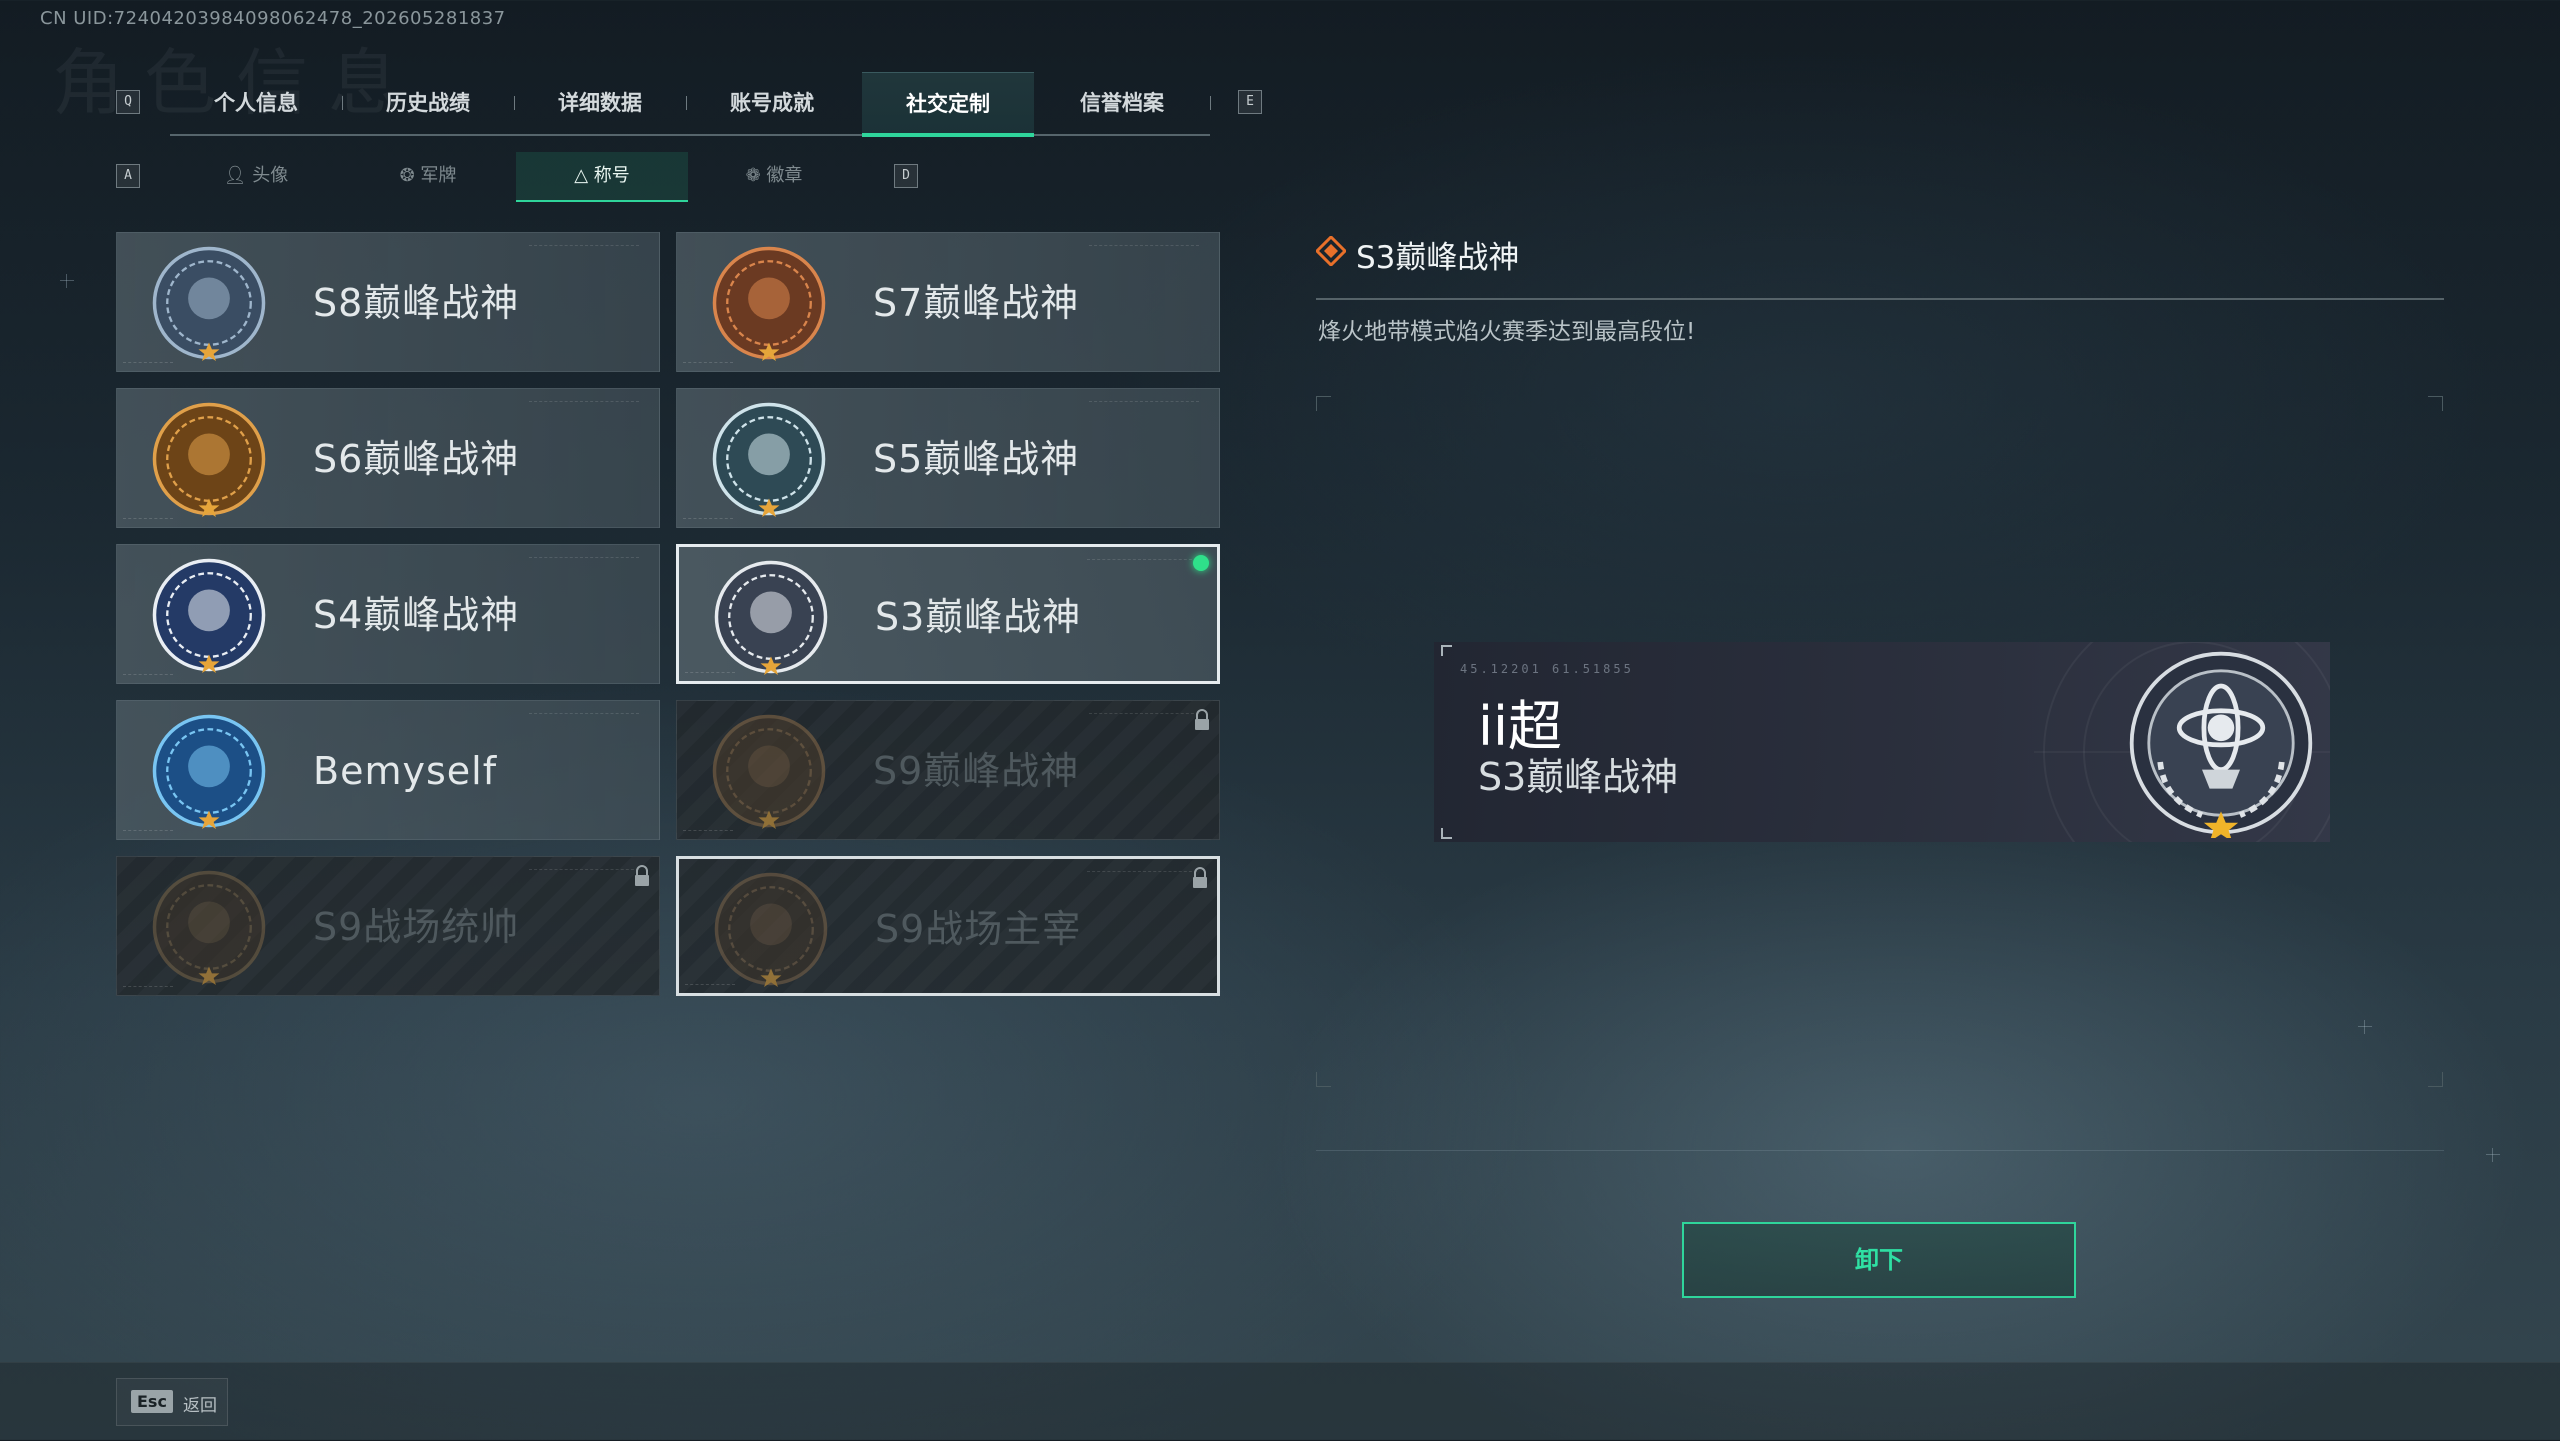 Image resolution: width=2560 pixels, height=1441 pixels. I want to click on title-card: S6巅峰战神, so click(388, 458).